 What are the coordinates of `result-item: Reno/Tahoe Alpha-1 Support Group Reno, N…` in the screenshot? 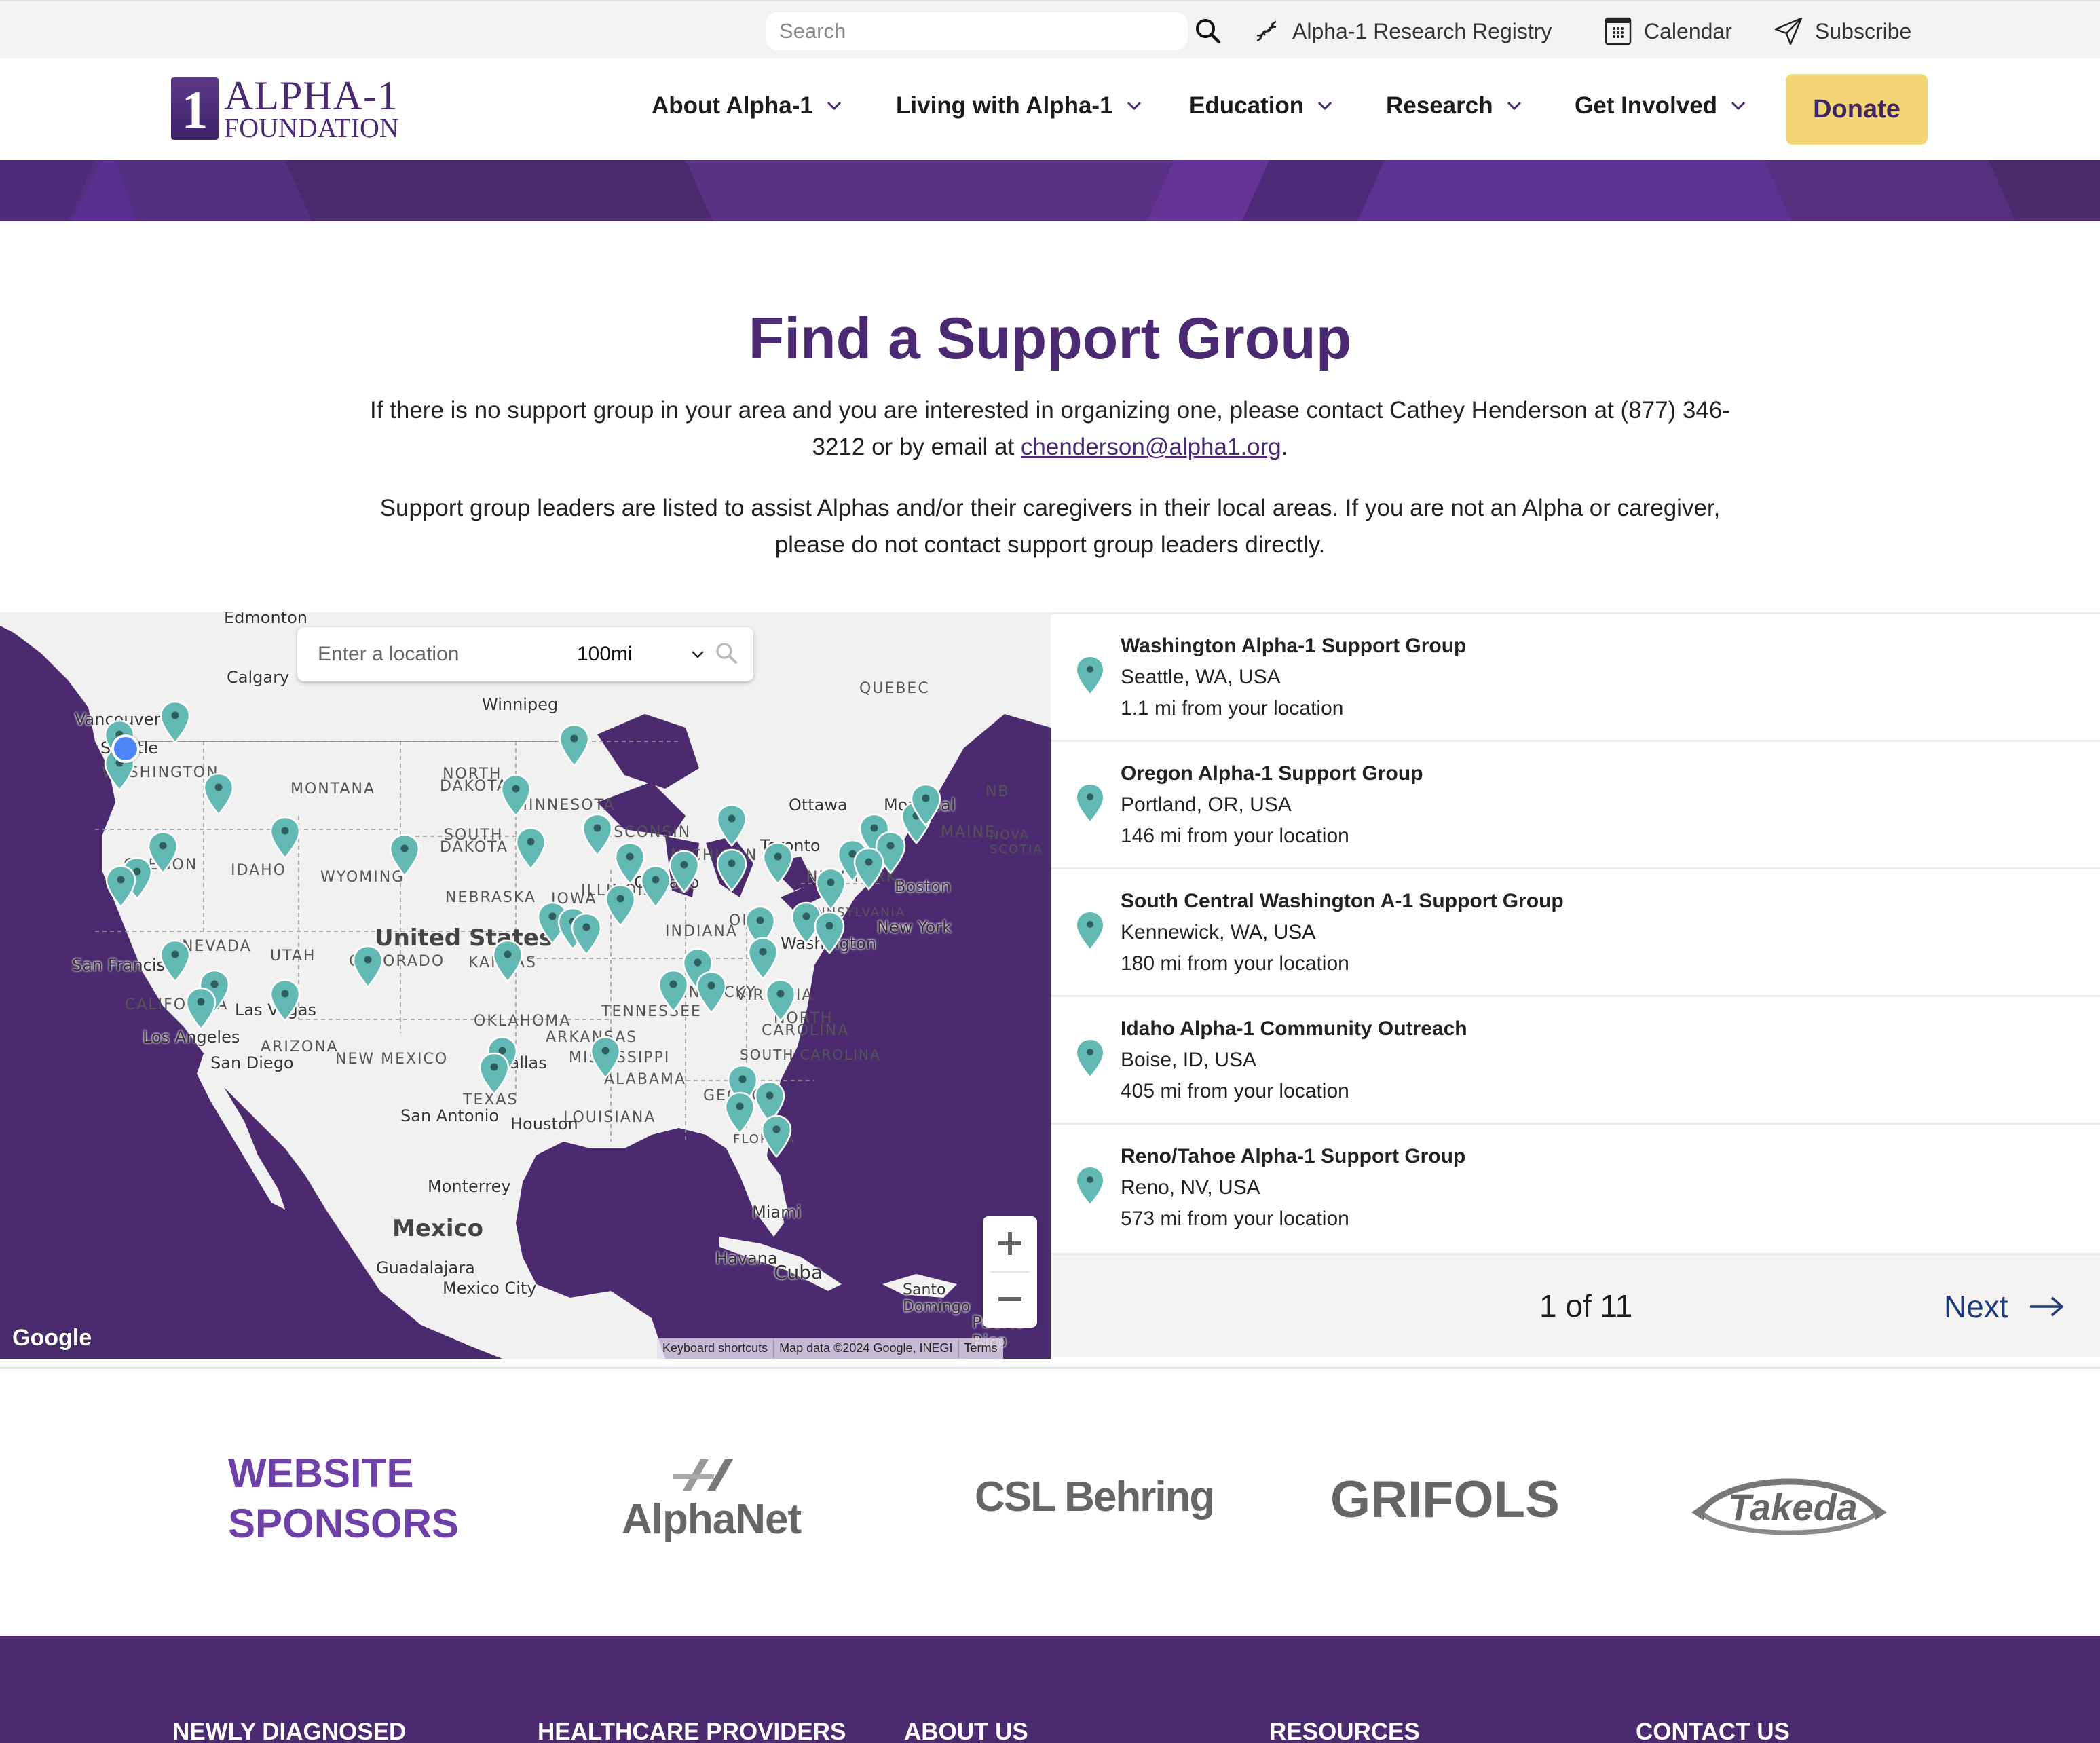 It's located at (1575, 1186).